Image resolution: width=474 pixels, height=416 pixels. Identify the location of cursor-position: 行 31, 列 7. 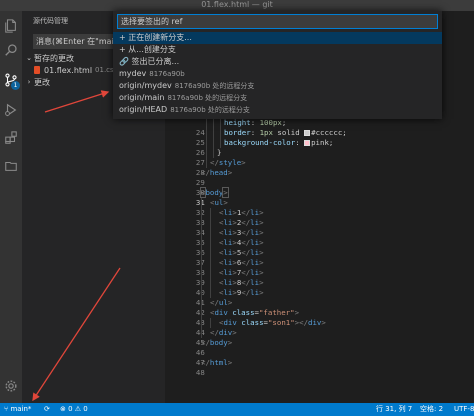
(394, 409).